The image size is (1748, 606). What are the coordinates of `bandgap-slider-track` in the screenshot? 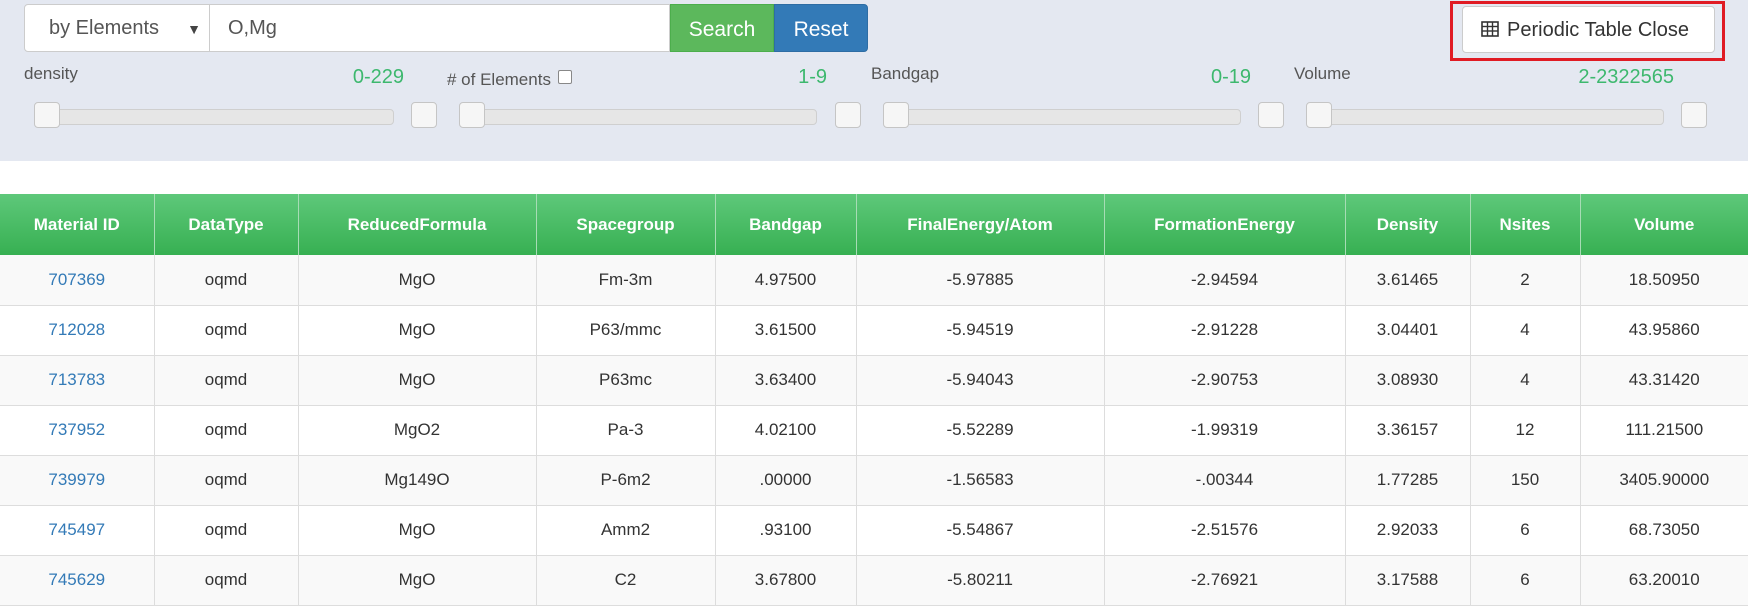 It's located at (1062, 117).